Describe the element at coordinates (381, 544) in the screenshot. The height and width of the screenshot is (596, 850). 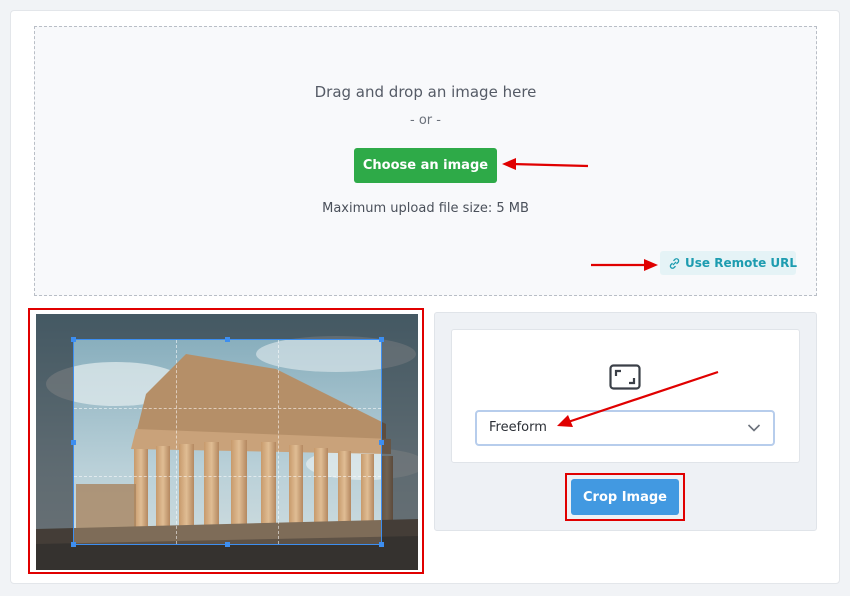
I see `crop-handle-se` at that location.